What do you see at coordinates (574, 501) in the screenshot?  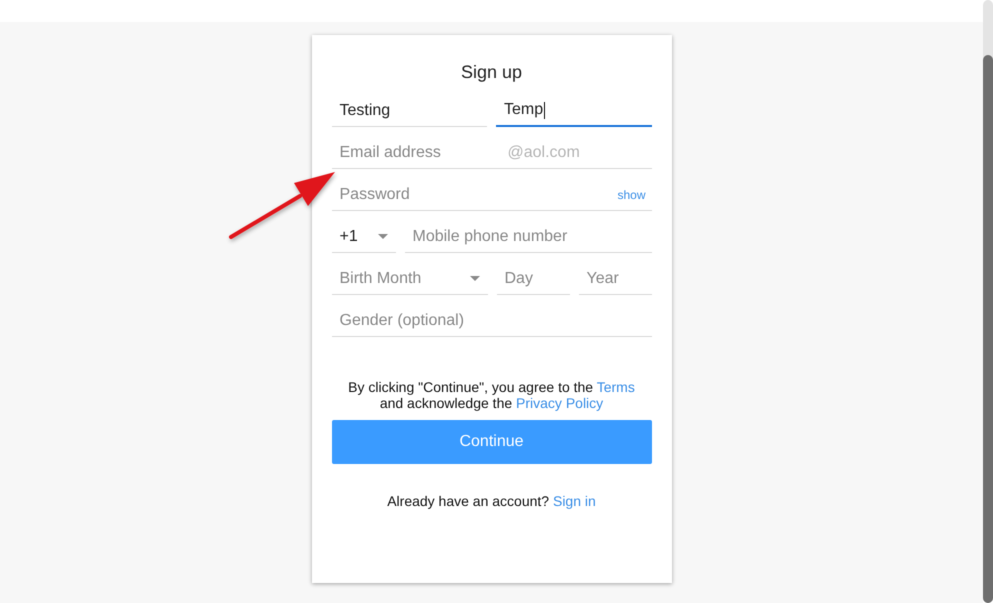 I see `sign-in-link: Sign in` at bounding box center [574, 501].